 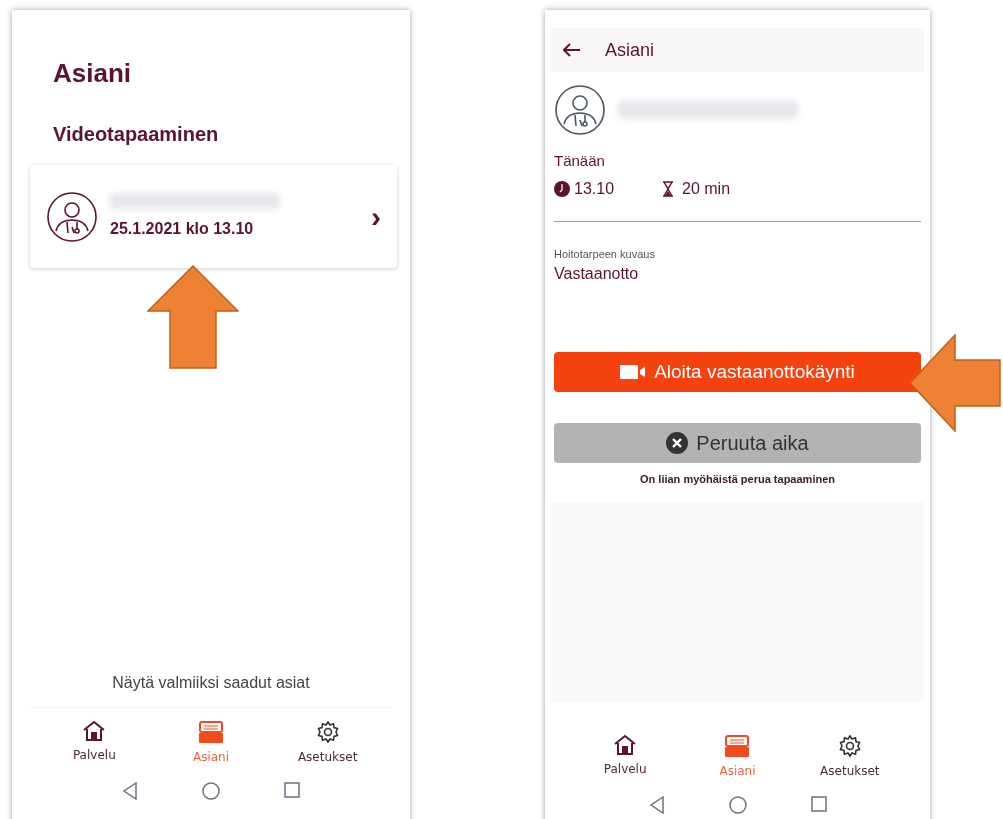 I want to click on description-value: Vastaanotto, so click(x=597, y=274).